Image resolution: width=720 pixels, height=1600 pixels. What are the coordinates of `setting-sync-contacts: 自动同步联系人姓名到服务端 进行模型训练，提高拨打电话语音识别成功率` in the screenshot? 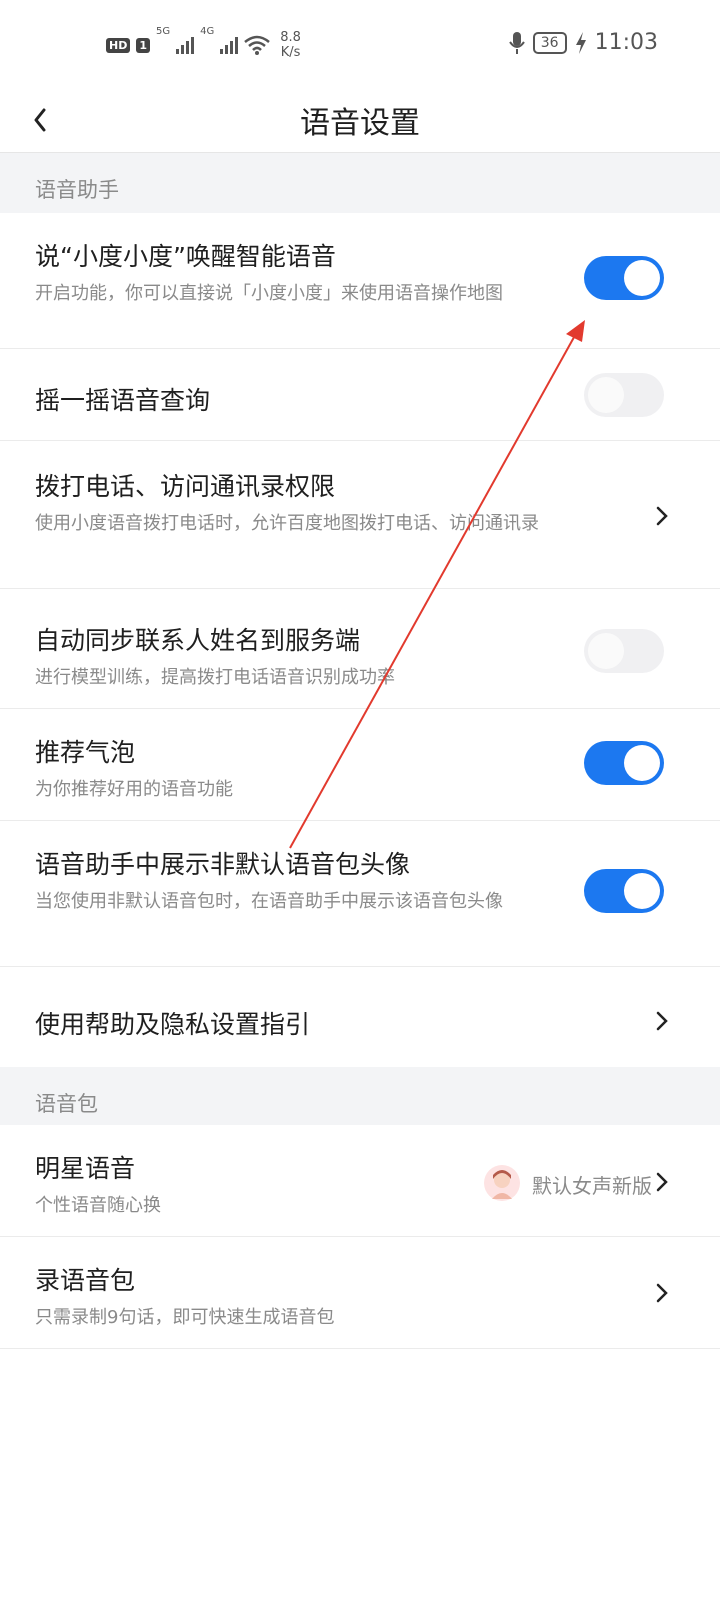 It's located at (360, 649).